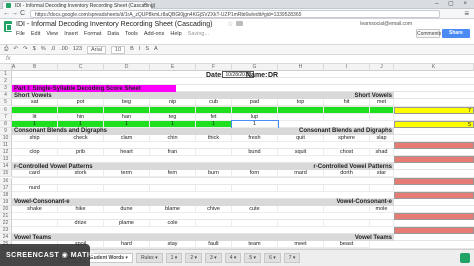 The width and height of the screenshot is (474, 266). What do you see at coordinates (214, 245) in the screenshot?
I see `word-cell: fault` at bounding box center [214, 245].